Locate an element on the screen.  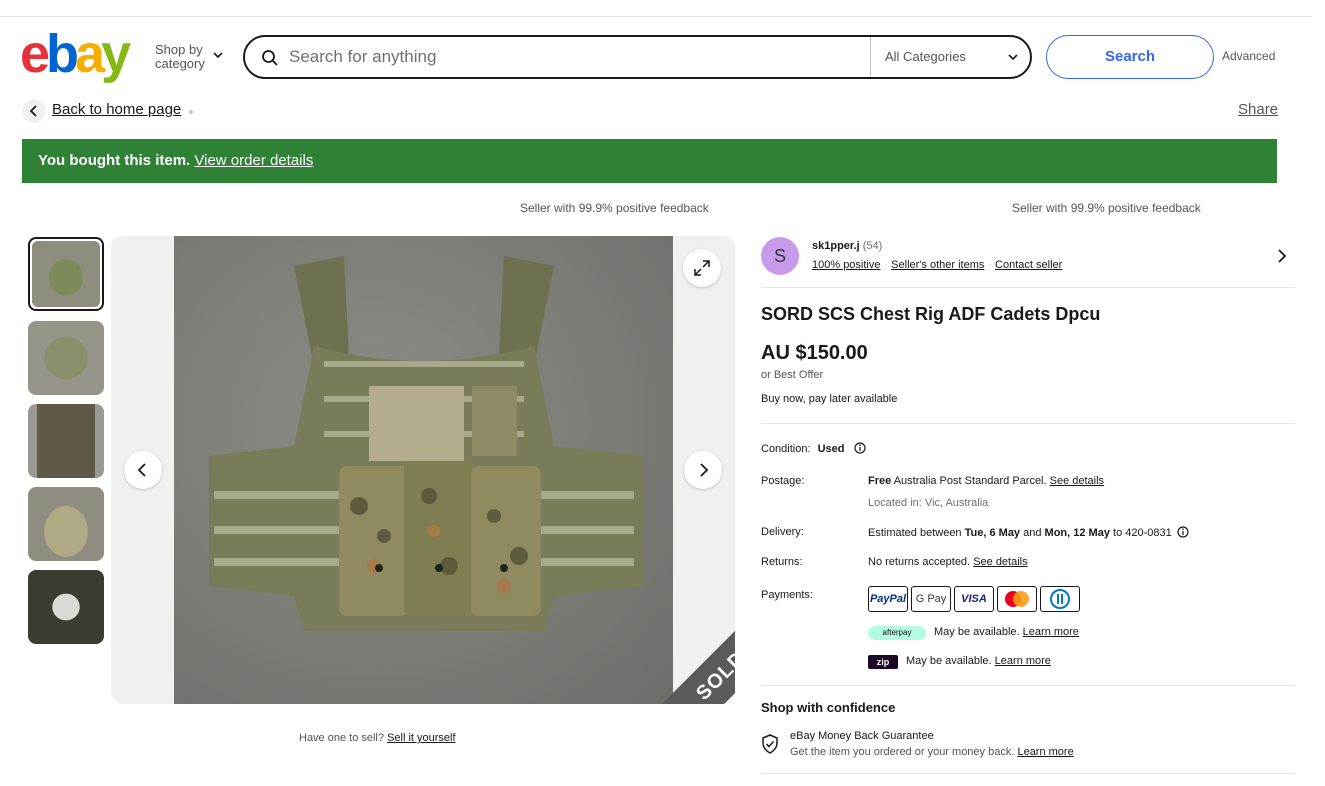
seller-feedback-count: (54) is located at coordinates (872, 246).